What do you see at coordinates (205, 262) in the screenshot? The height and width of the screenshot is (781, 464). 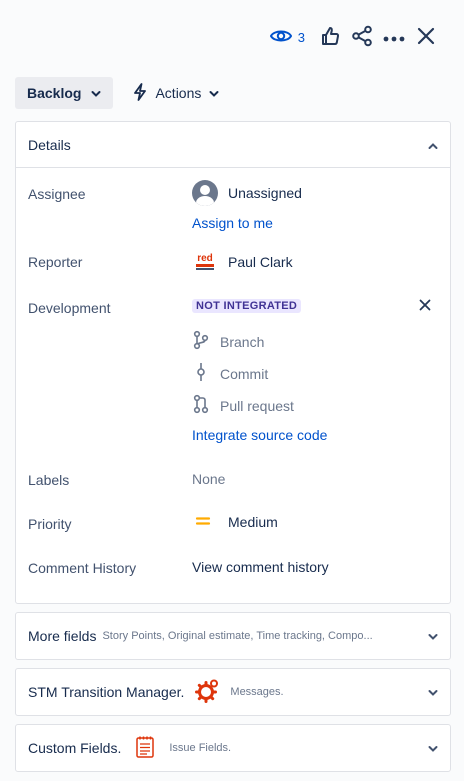 I see `reporter-avatar: red` at bounding box center [205, 262].